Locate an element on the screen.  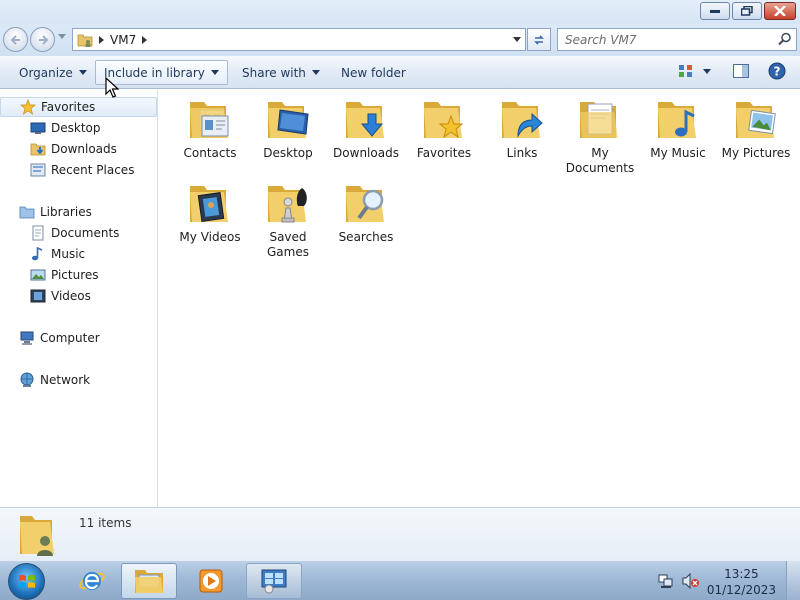
volume-muted-icon is located at coordinates (691, 581).